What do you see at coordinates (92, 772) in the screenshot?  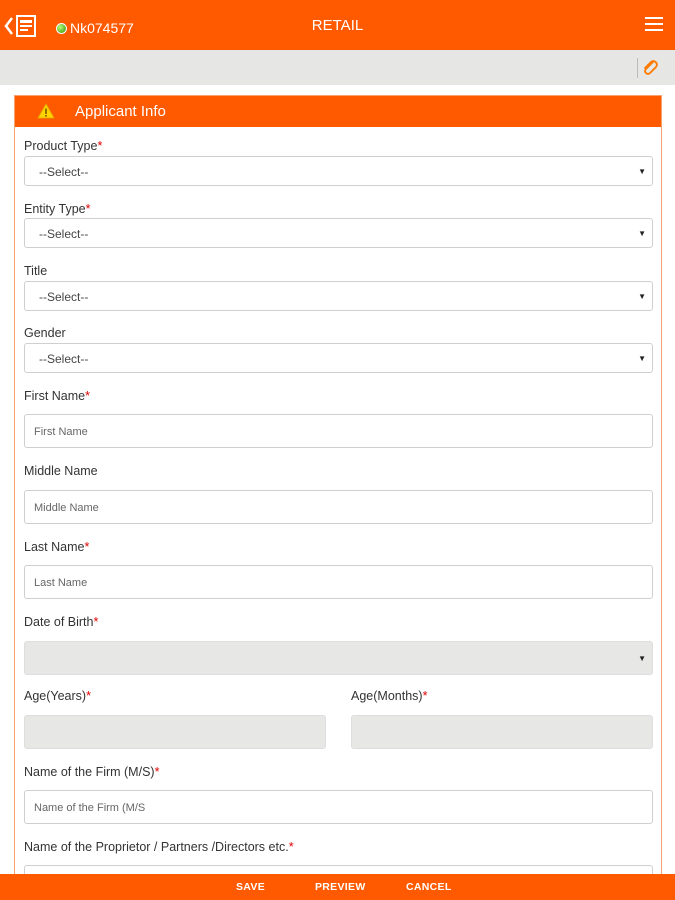 I see `firm-name-label: Name of the Firm (M/S)*` at bounding box center [92, 772].